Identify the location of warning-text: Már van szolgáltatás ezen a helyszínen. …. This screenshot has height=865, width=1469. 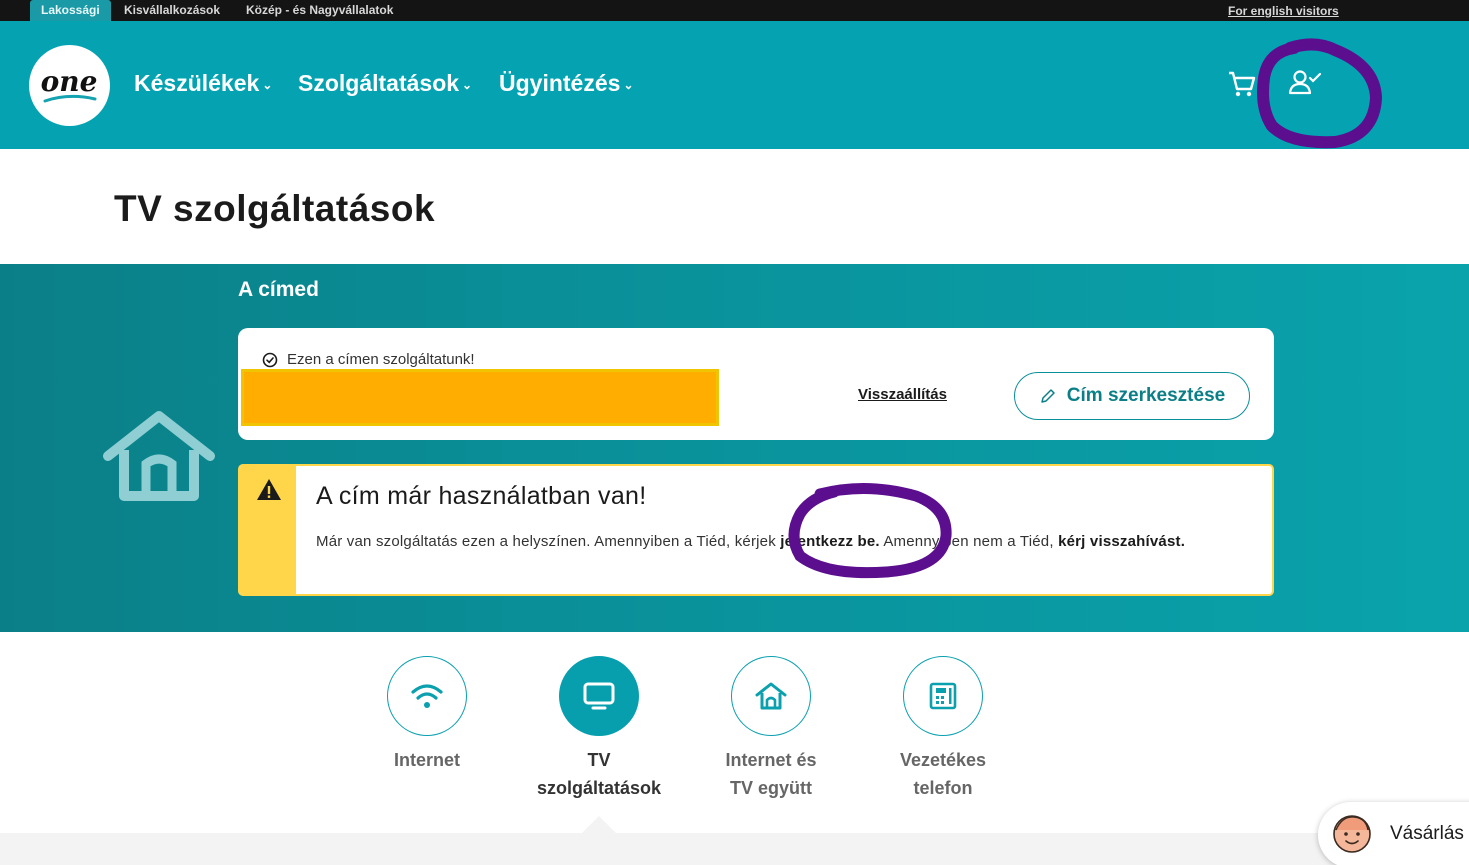
(766, 542).